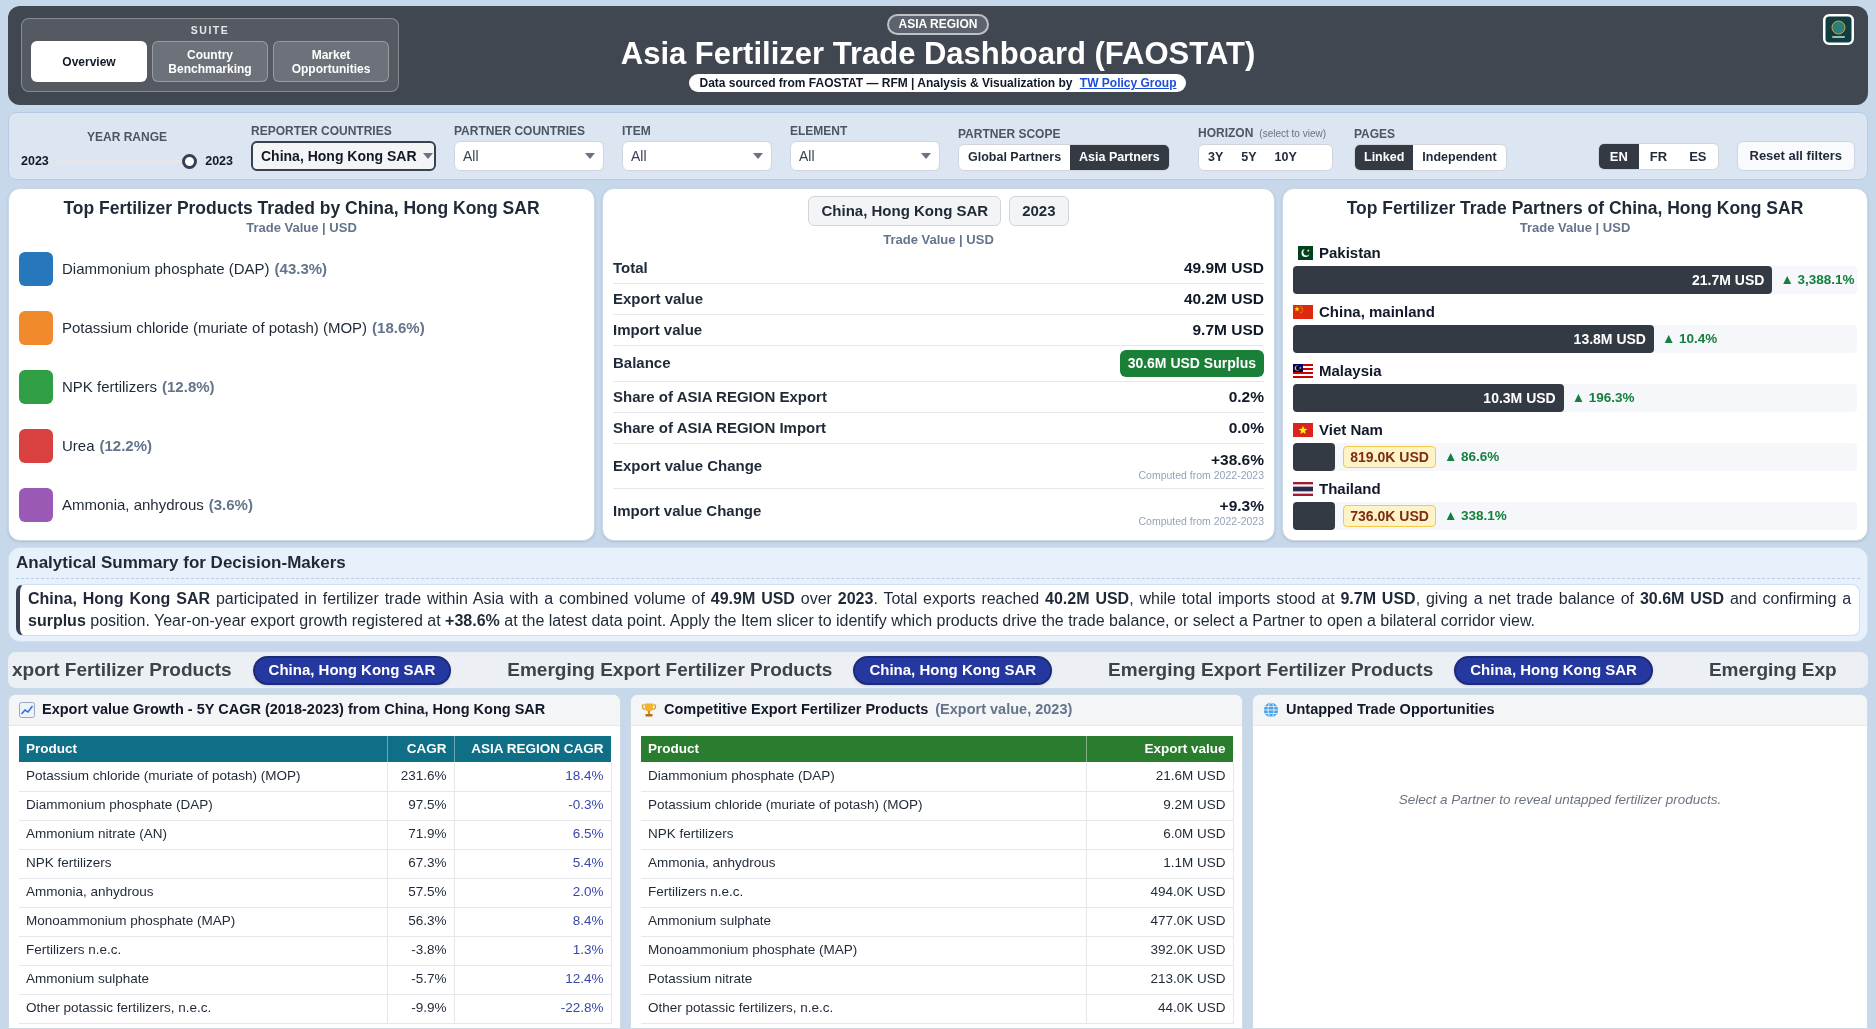 This screenshot has height=1029, width=1876. Describe the element at coordinates (1459, 157) in the screenshot. I see `toggle-option: Independent` at that location.